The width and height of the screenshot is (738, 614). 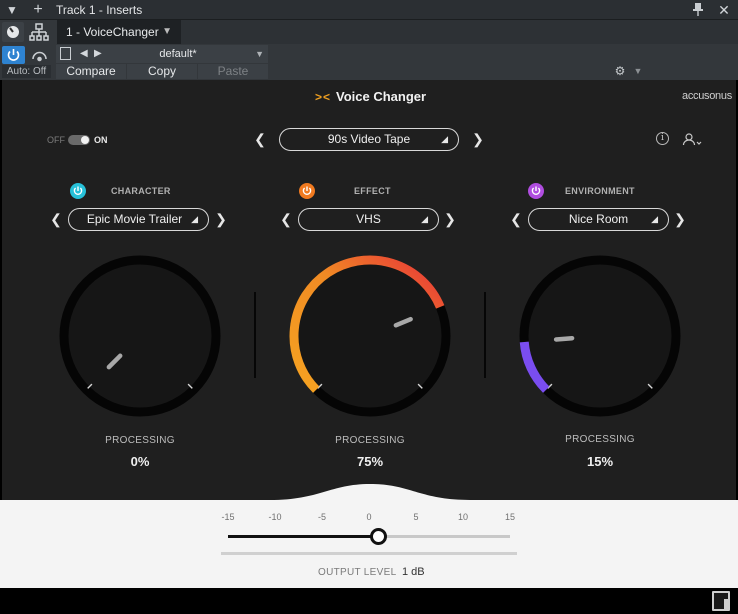 I want to click on next-effect-icon: ❯, so click(x=450, y=219).